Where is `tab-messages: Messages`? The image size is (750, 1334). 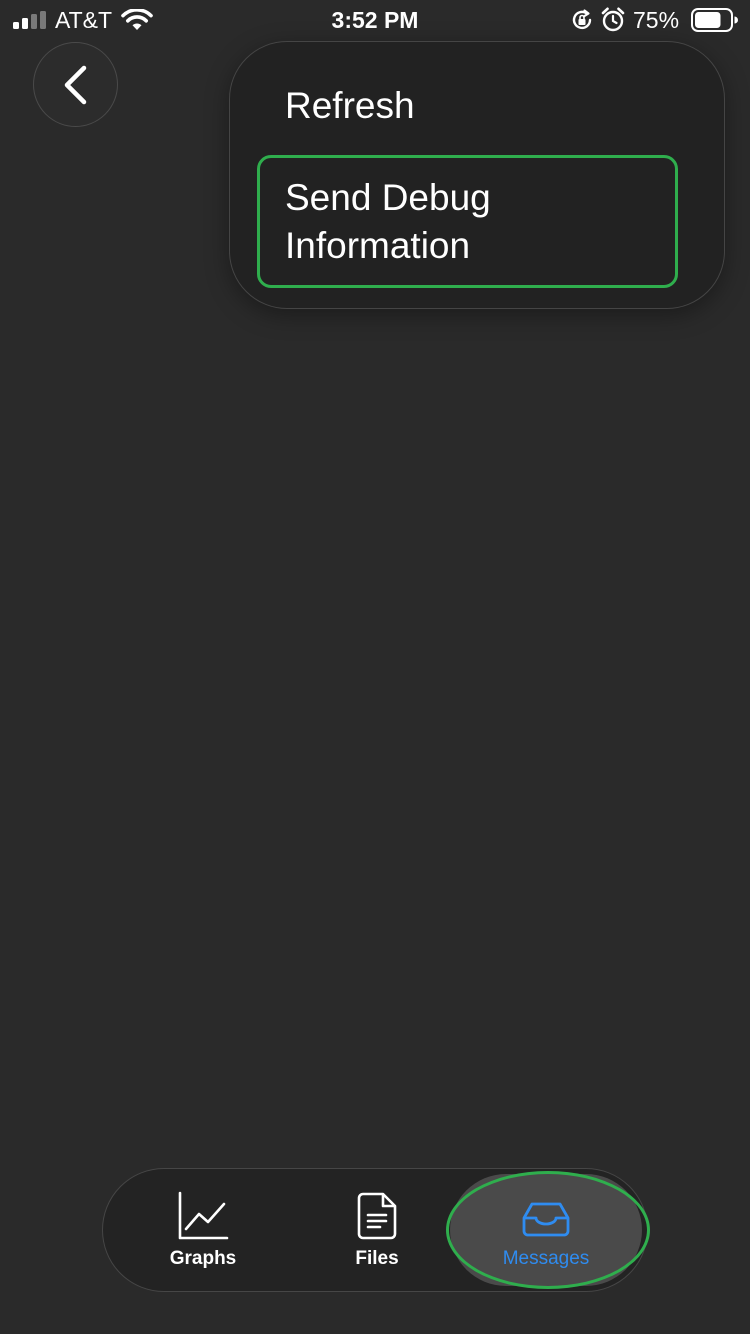 tab-messages: Messages is located at coordinates (546, 1230).